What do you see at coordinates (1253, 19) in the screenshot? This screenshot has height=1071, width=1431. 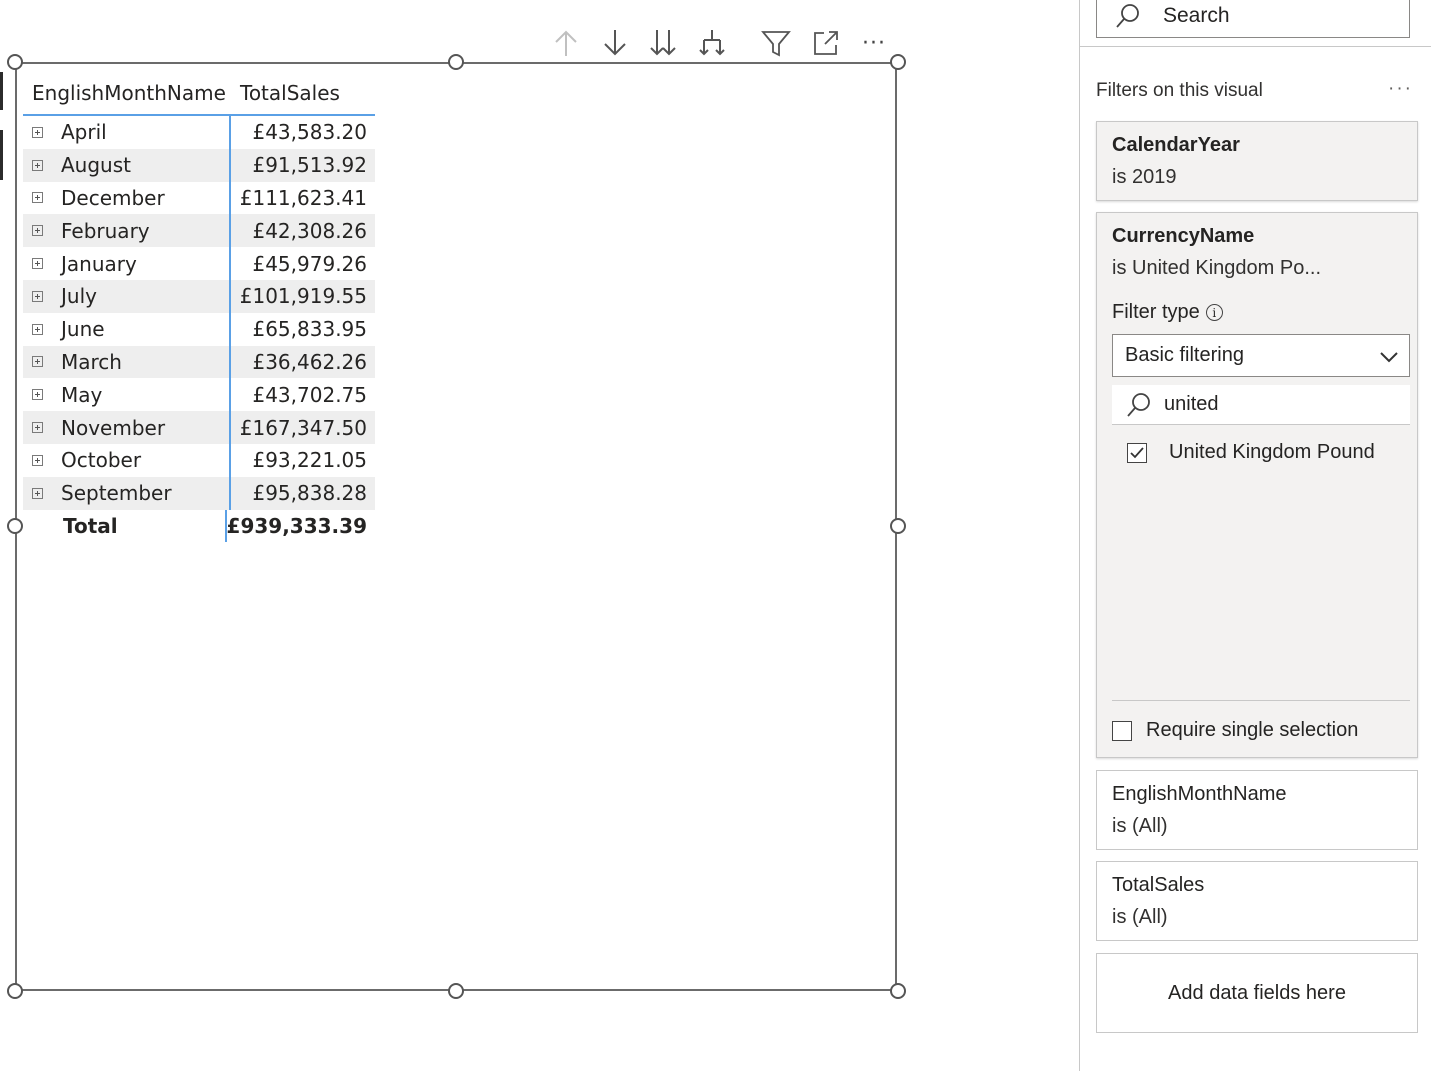 I see `filter-pane-search: Search` at bounding box center [1253, 19].